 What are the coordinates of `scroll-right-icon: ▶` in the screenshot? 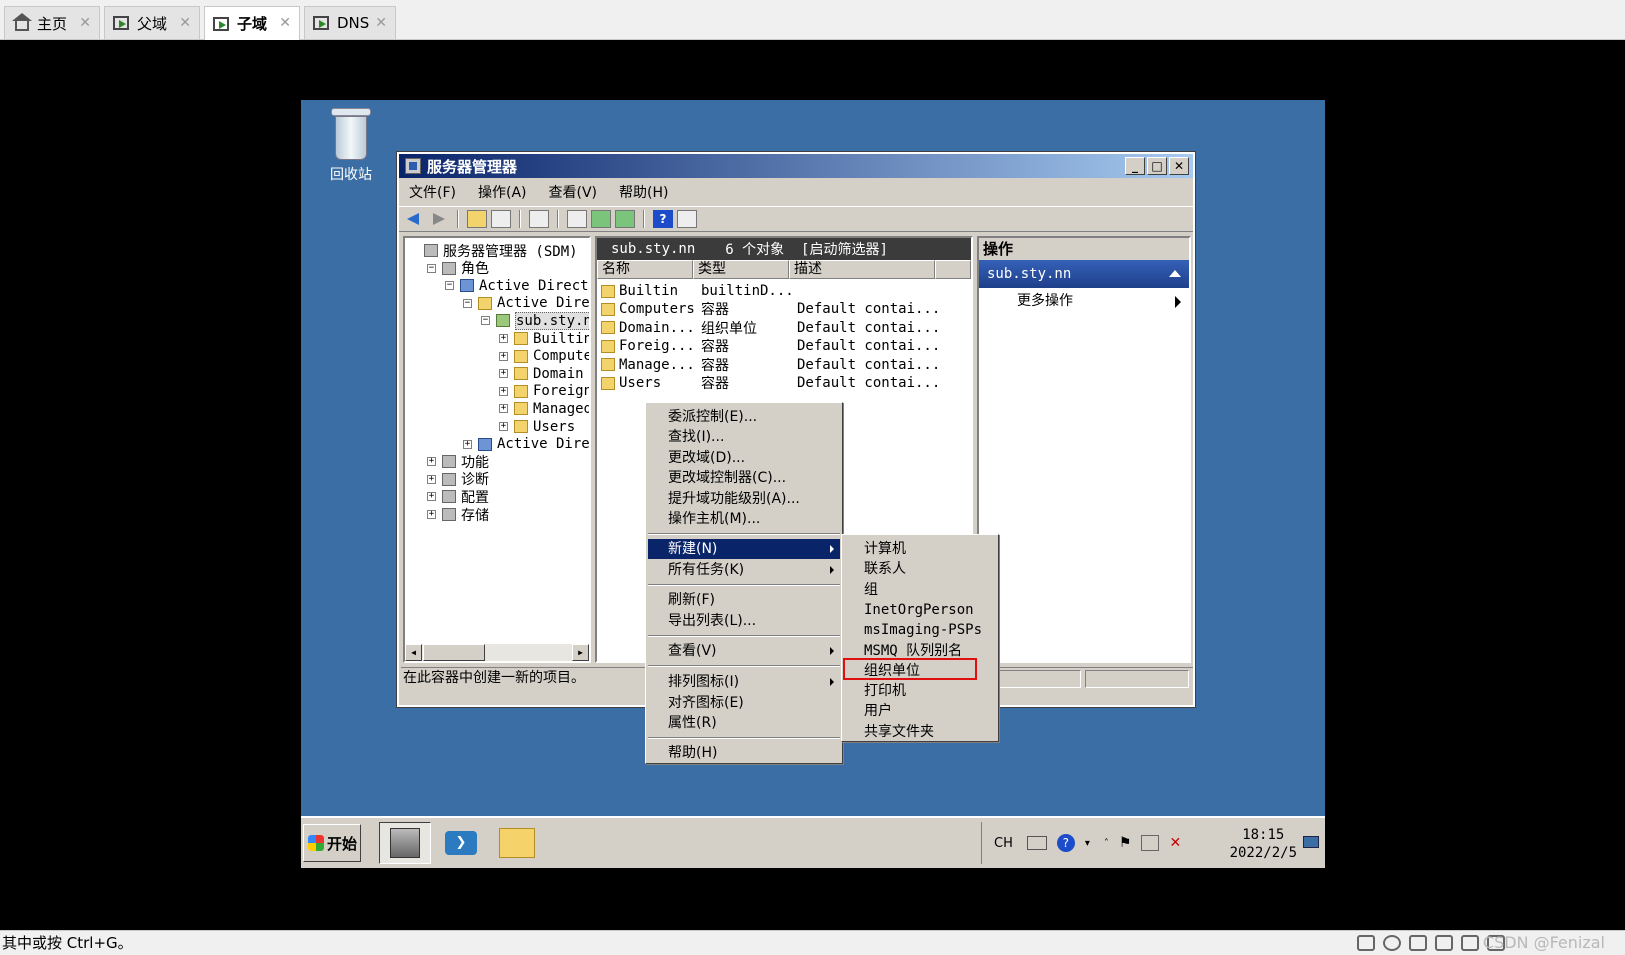 It's located at (580, 652).